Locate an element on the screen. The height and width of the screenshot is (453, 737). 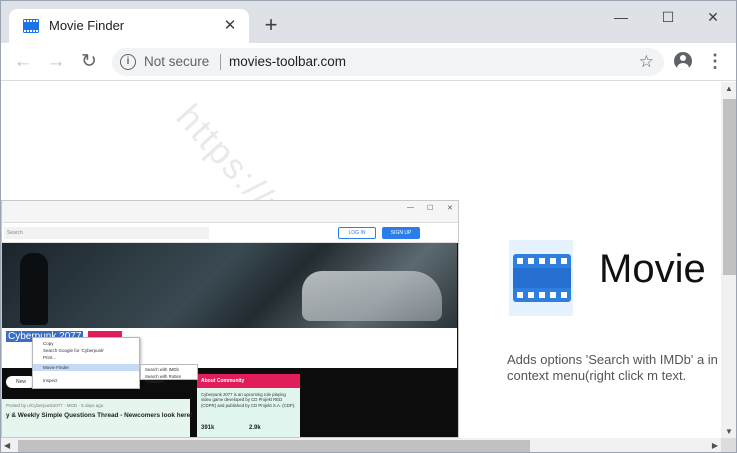
film-icon is located at coordinates (31, 26).